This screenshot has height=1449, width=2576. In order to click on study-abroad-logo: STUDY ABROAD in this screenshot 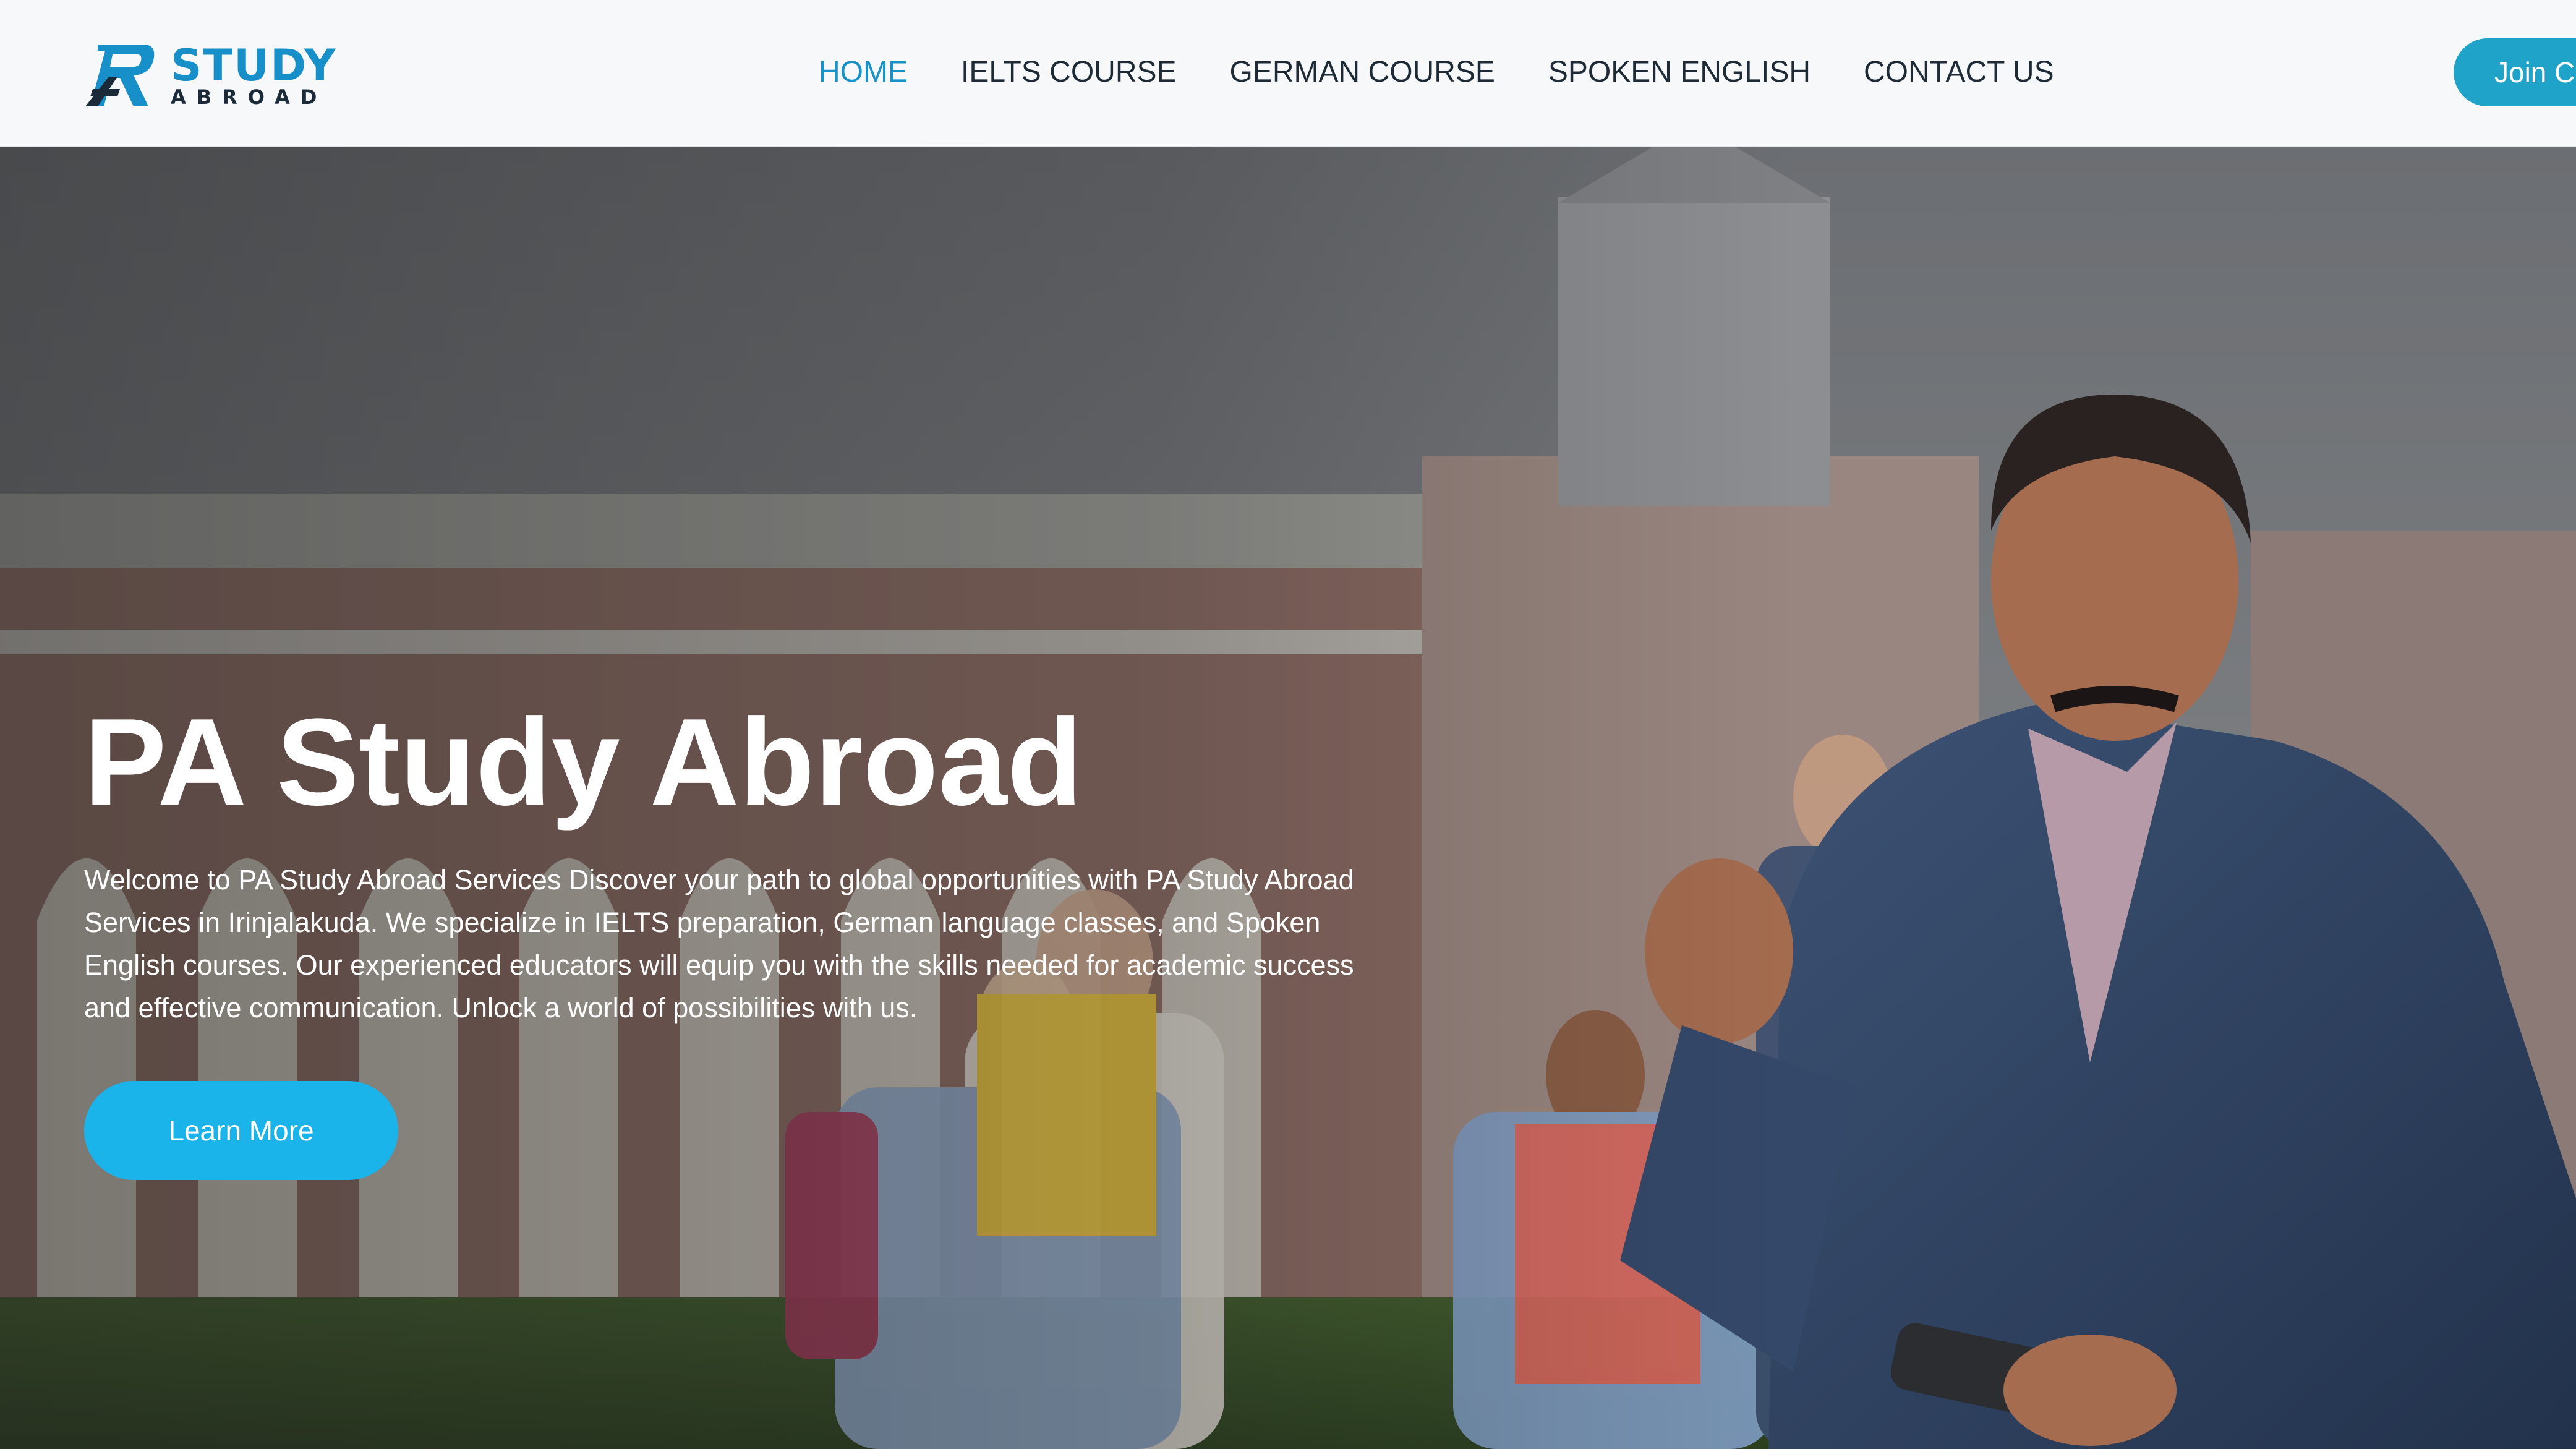, I will do `click(210, 76)`.